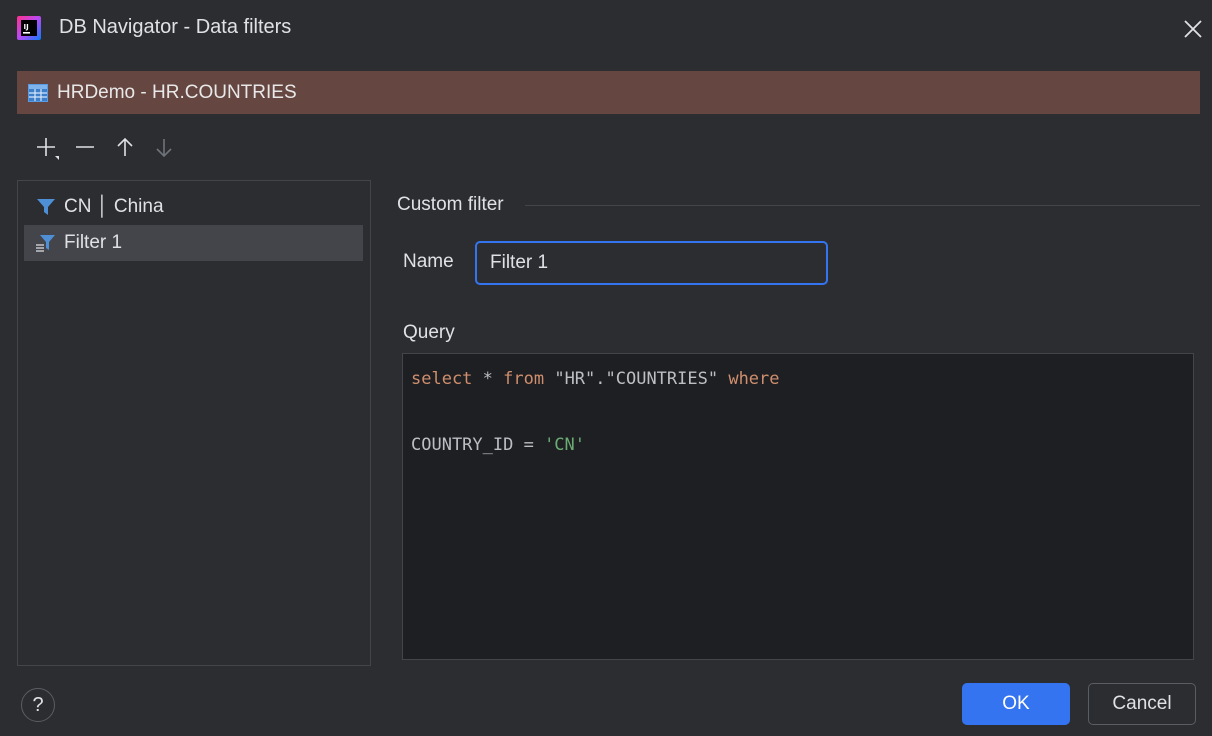  I want to click on title-bar: IJ DB Navigator - Data filters, so click(606, 28).